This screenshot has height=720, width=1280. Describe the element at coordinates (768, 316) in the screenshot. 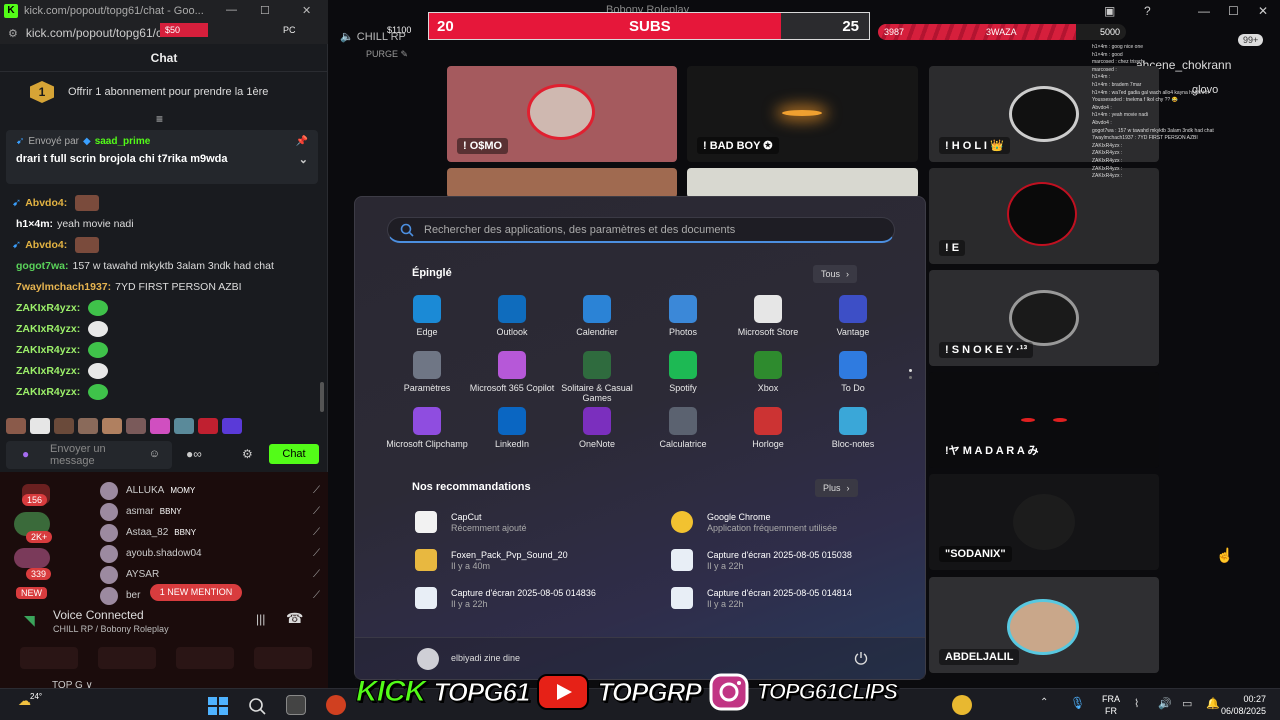

I see `pinned-app-store: Microsoft Store` at that location.